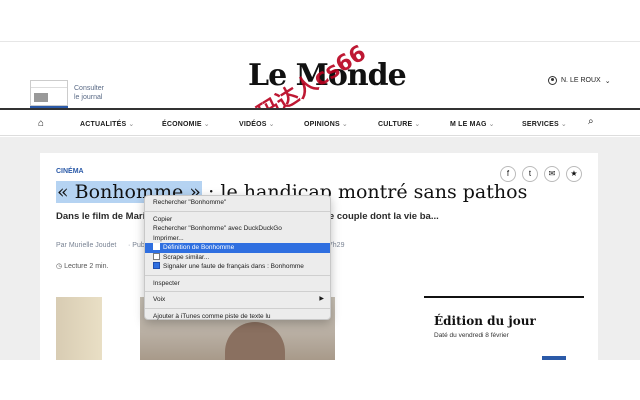 This screenshot has width=640, height=400. Describe the element at coordinates (86, 245) in the screenshot. I see `article-author: Par Murielle Joudet` at that location.